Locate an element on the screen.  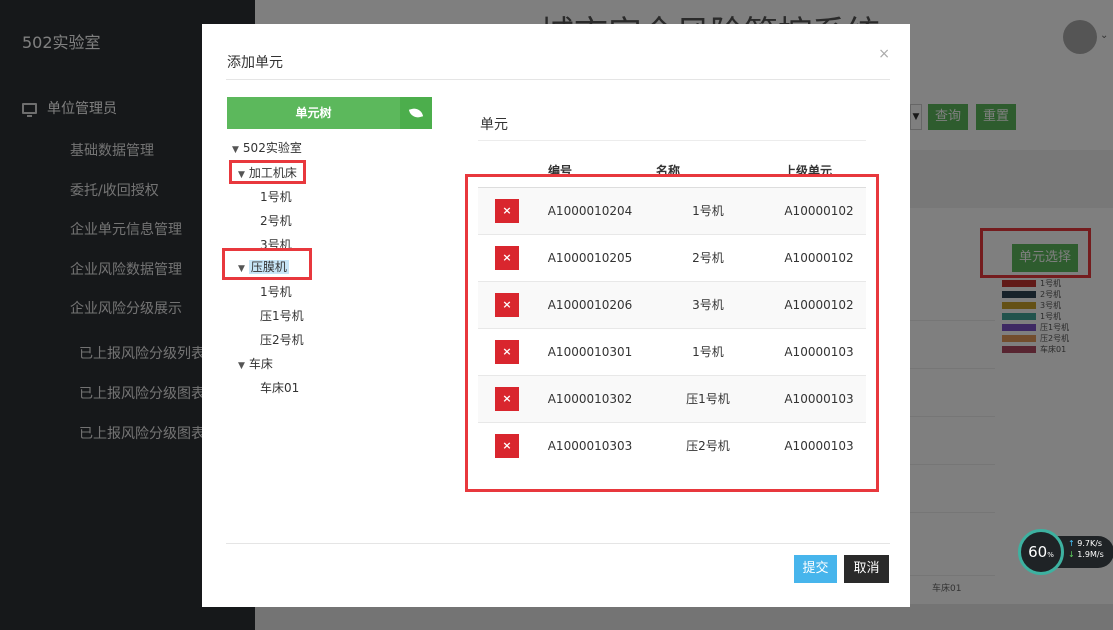
modal-footer-divider is located at coordinates (558, 543).